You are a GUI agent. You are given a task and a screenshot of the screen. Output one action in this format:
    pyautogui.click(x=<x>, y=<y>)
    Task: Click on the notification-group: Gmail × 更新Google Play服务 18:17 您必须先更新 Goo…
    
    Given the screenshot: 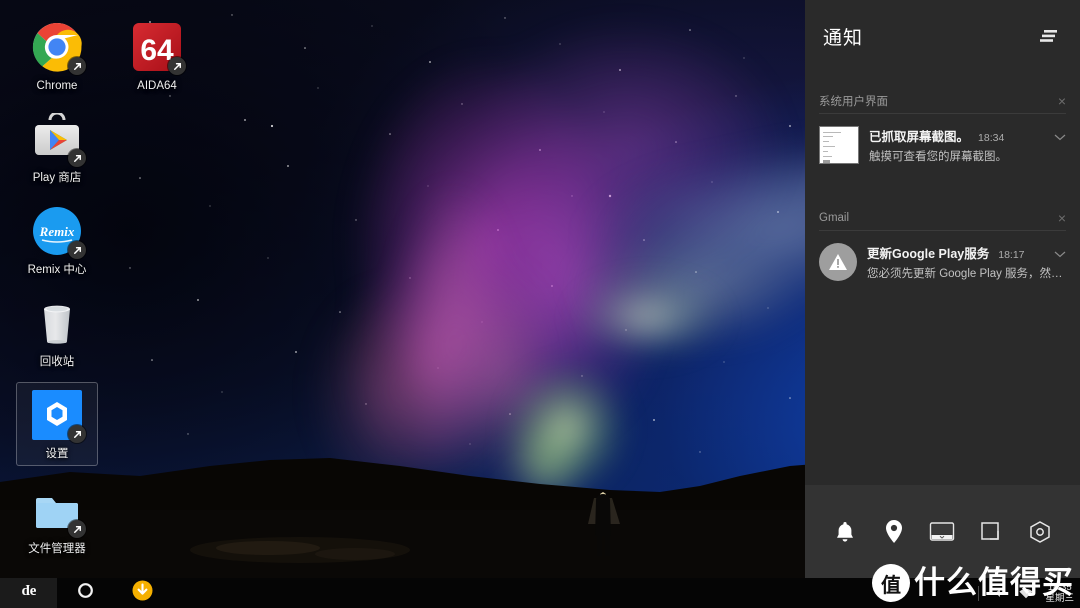 What is the action you would take?
    pyautogui.click(x=942, y=248)
    